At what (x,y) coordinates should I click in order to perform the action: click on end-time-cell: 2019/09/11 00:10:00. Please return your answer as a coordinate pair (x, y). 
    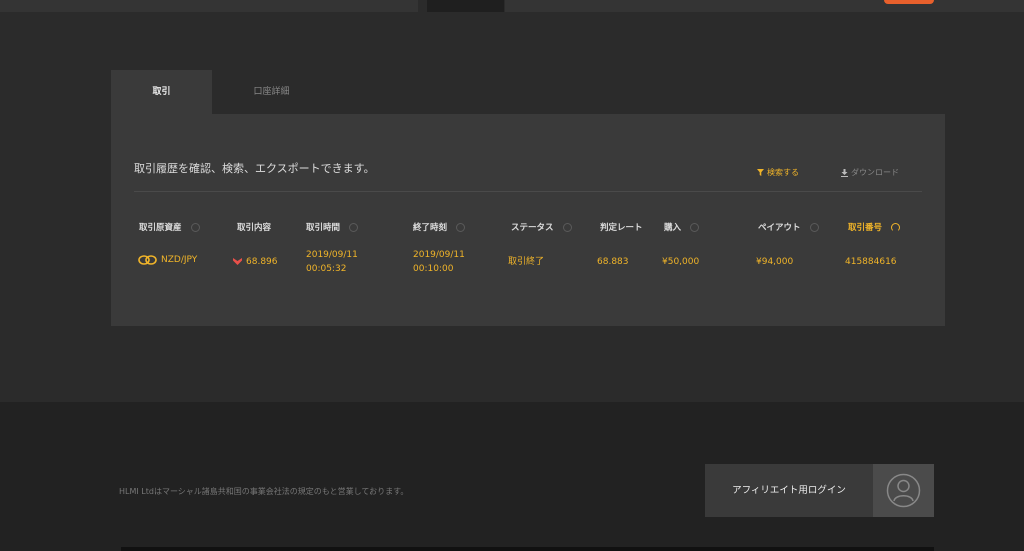
    Looking at the image, I should click on (439, 262).